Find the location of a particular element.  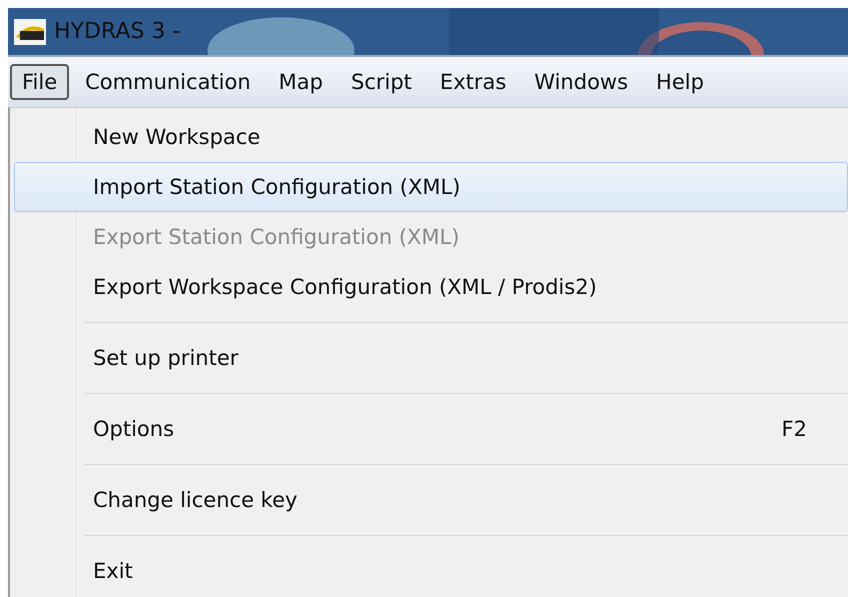

menu-item: Import Station Configuration (XML) is located at coordinates (431, 187).